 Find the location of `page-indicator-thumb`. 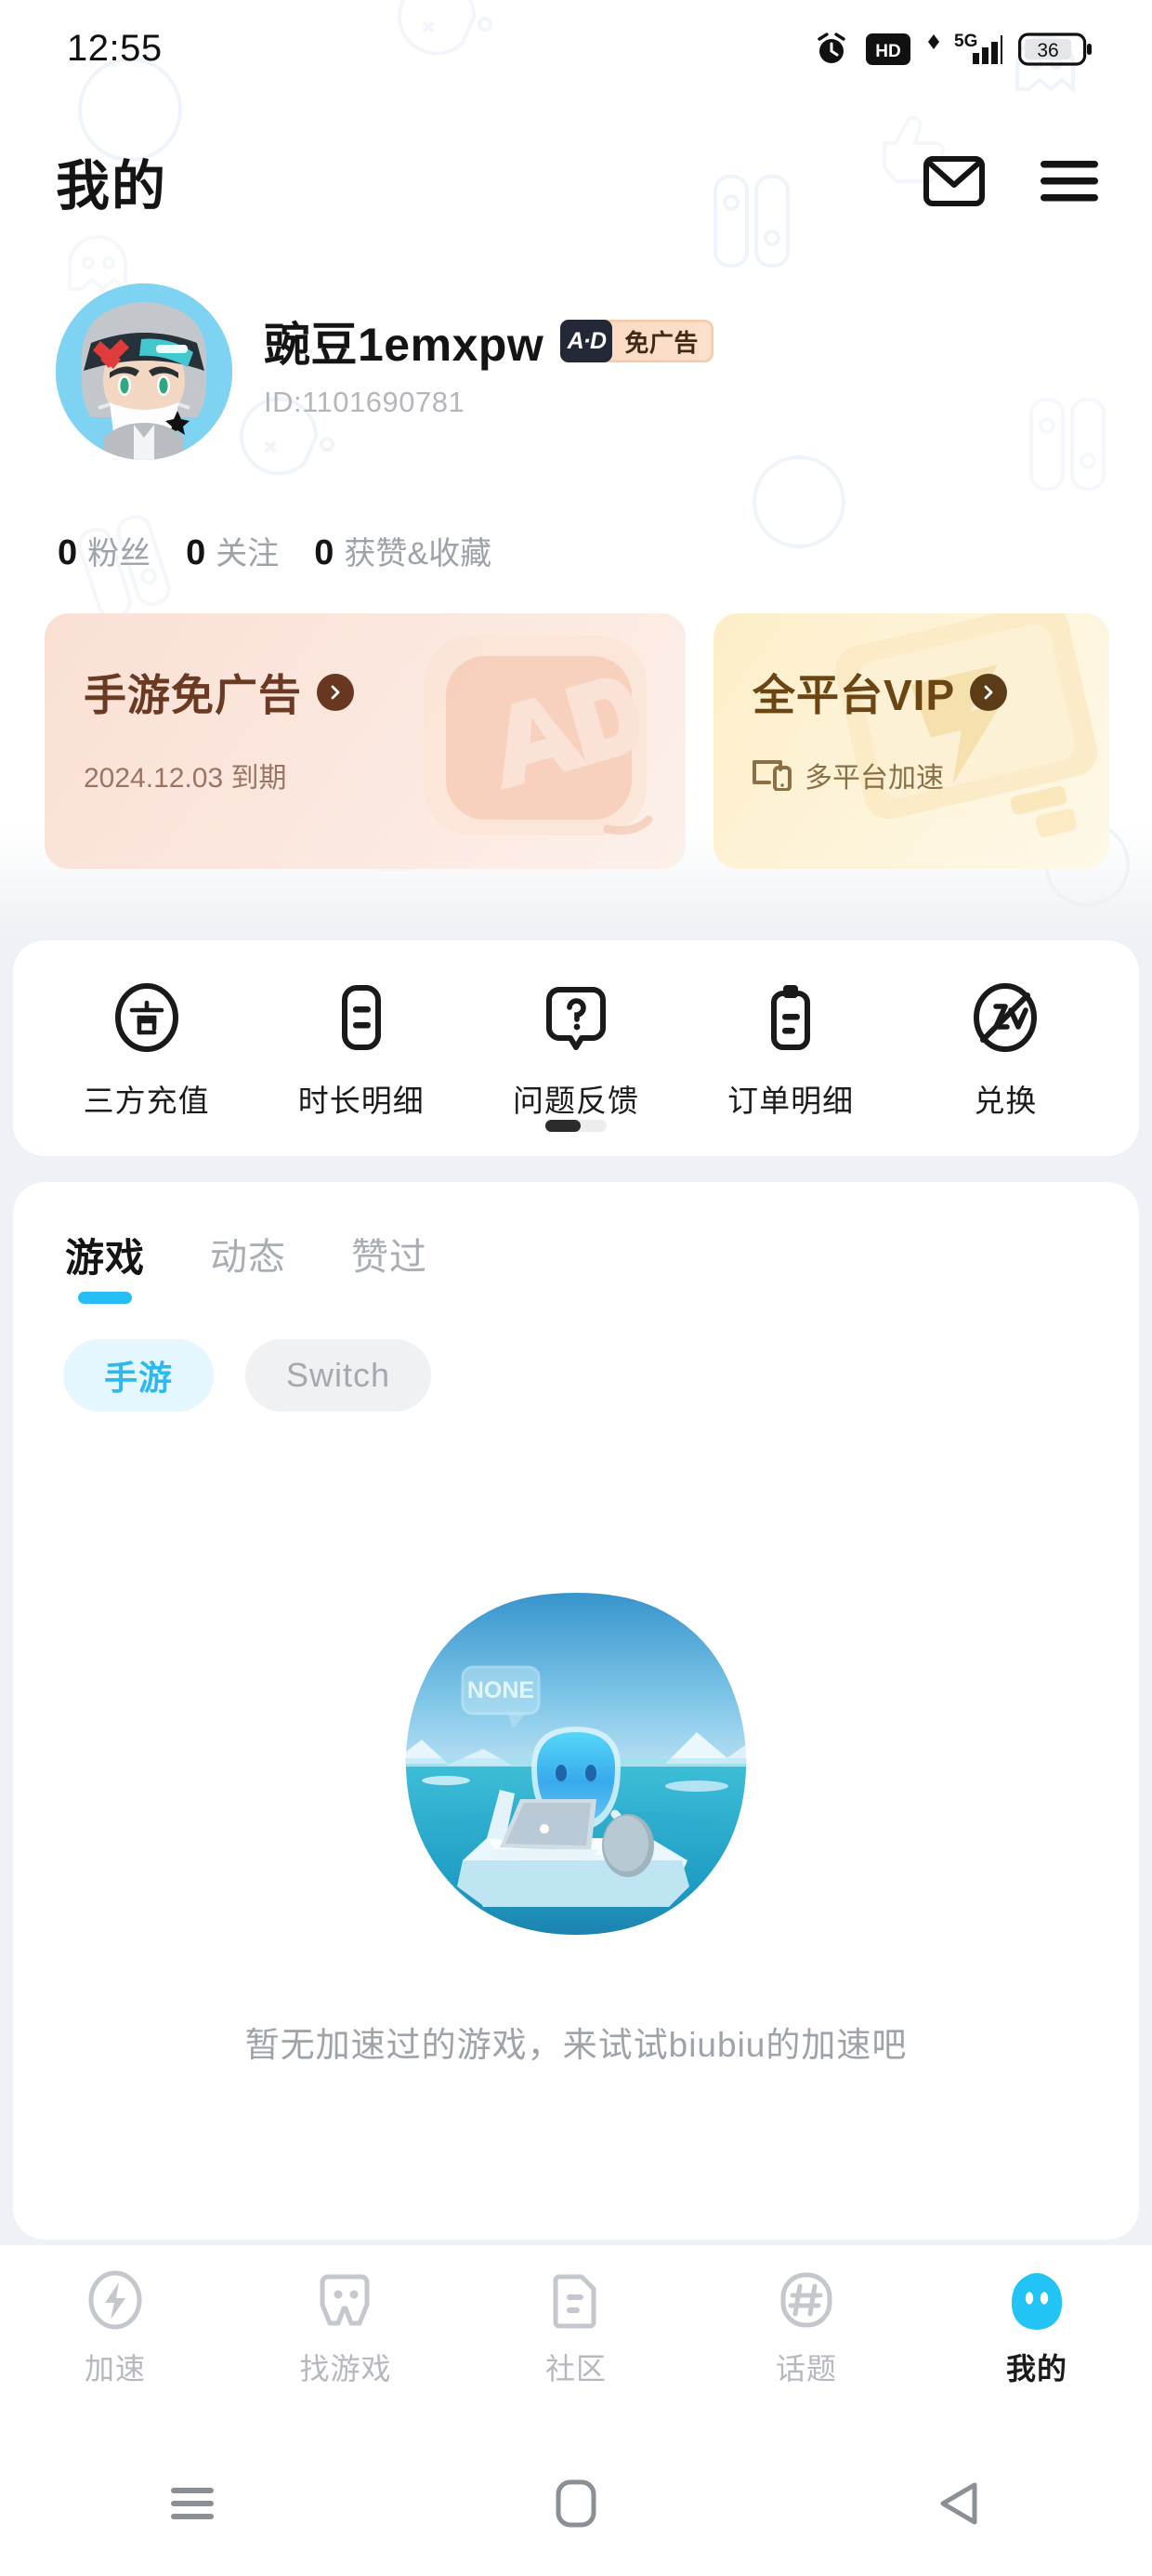

page-indicator-thumb is located at coordinates (563, 1126).